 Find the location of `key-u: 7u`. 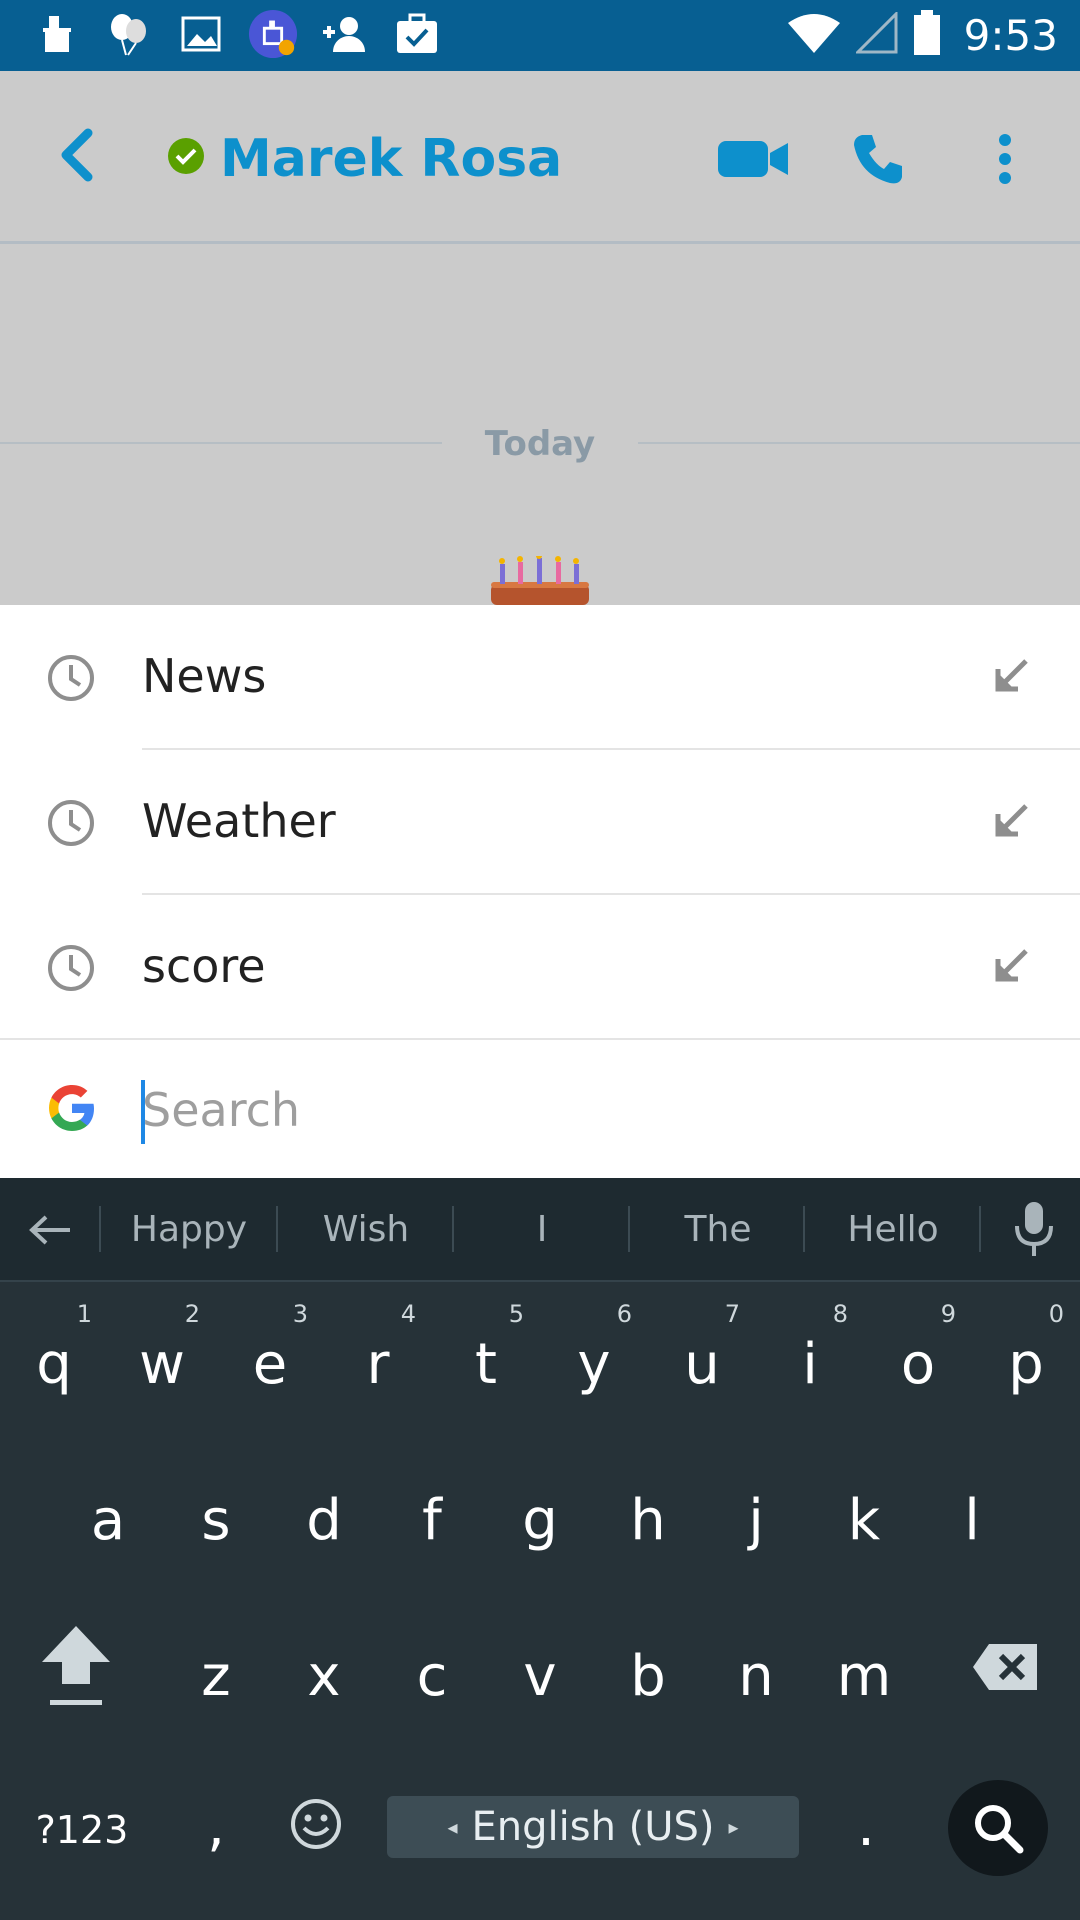

key-u: 7u is located at coordinates (702, 1355).